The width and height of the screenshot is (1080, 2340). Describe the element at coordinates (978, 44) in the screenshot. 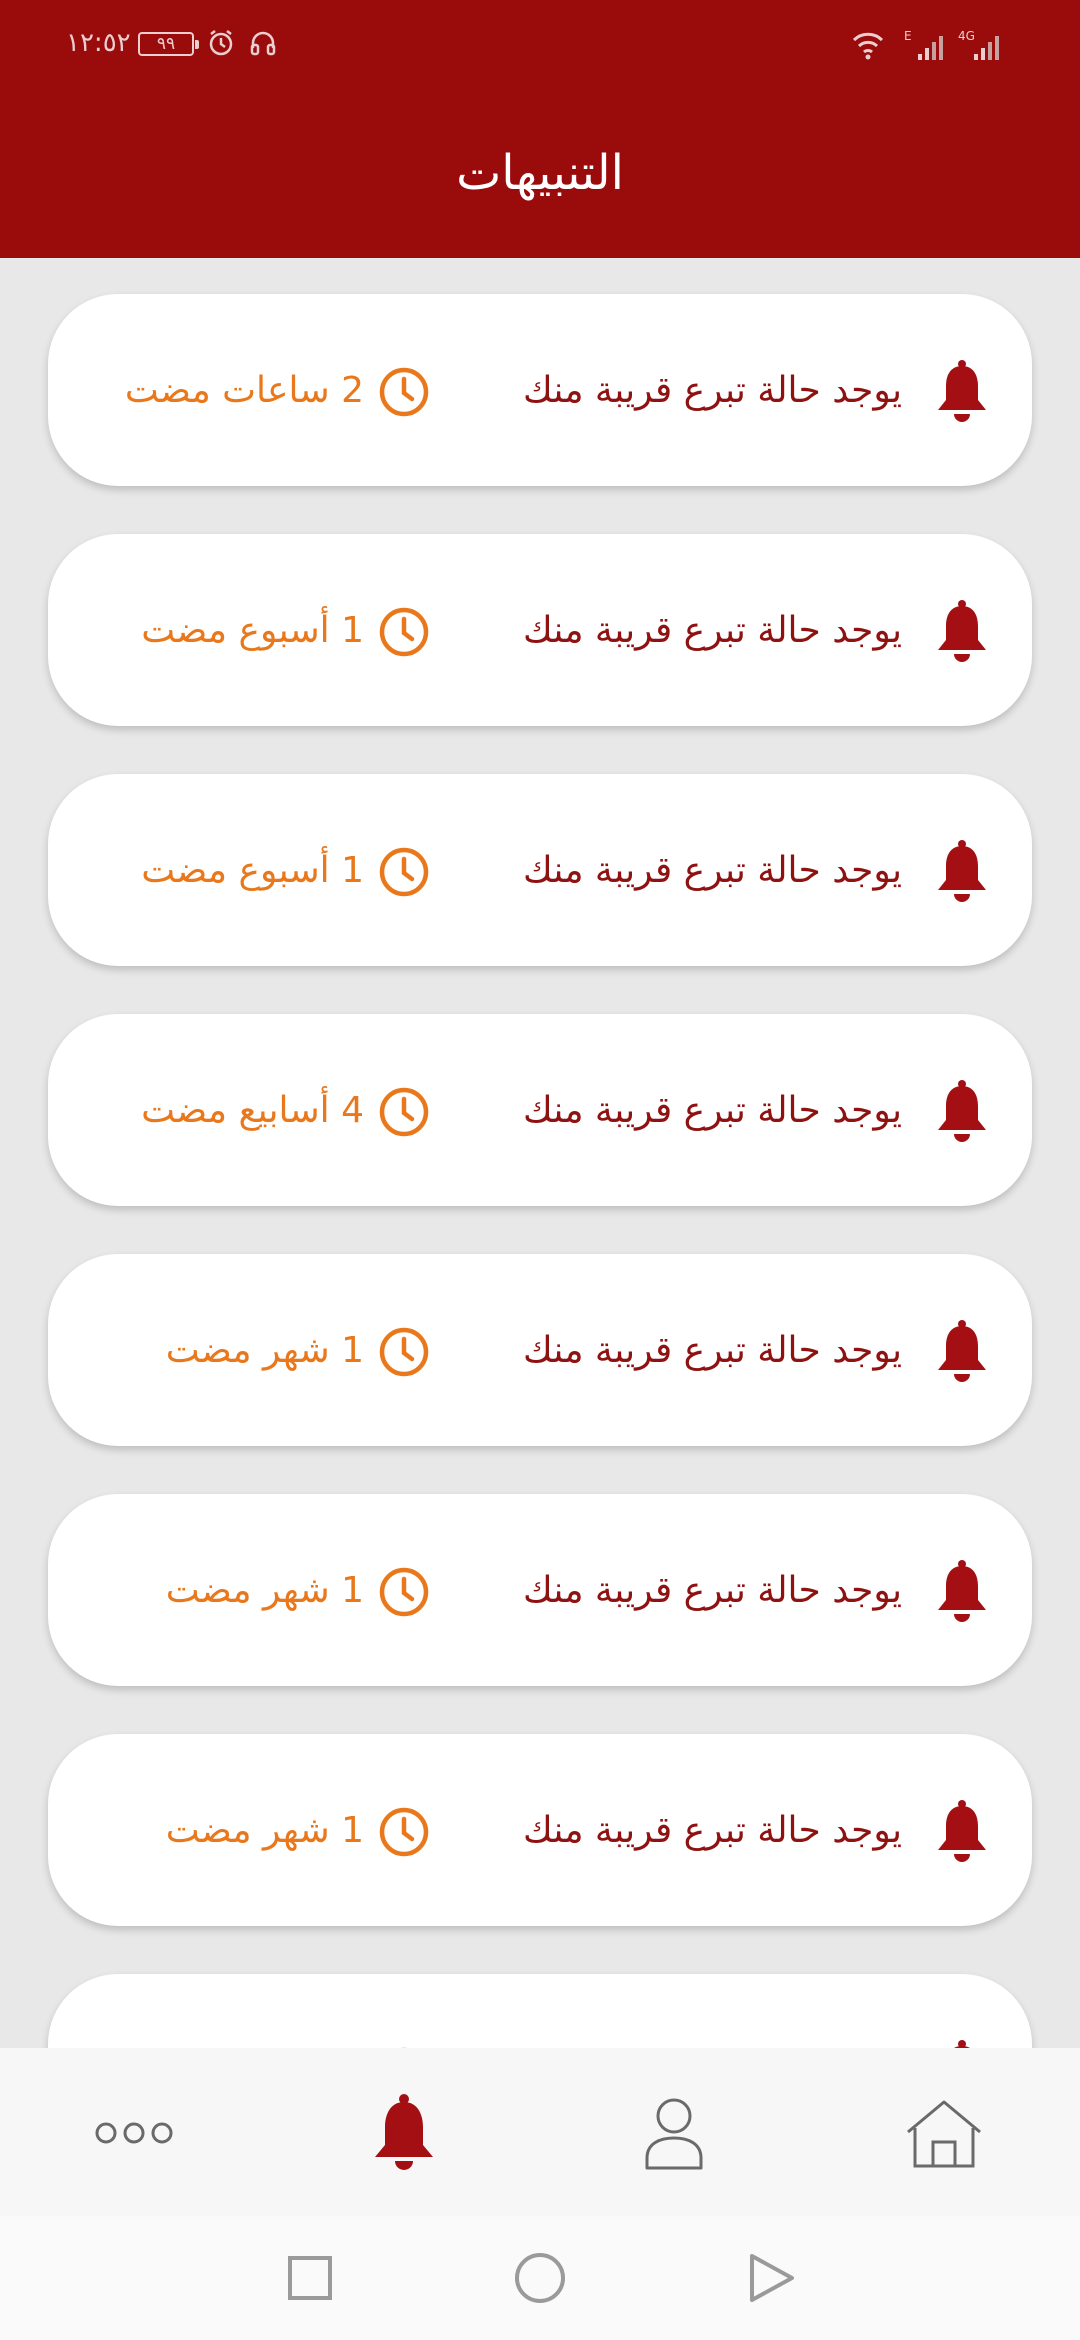

I see `signal-4g-icon: 4G` at that location.